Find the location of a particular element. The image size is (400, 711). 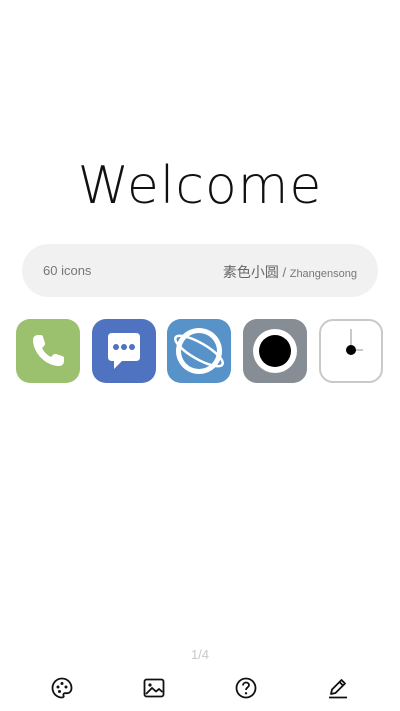

wallpaper-icon is located at coordinates (154, 688).